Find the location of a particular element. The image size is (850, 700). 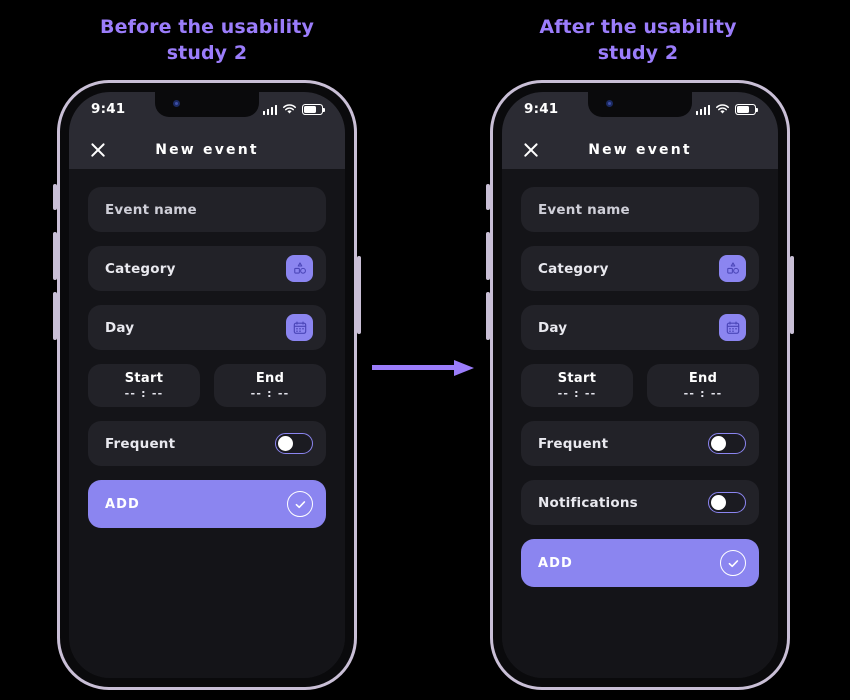

notifications-label: Notifications is located at coordinates (588, 502).